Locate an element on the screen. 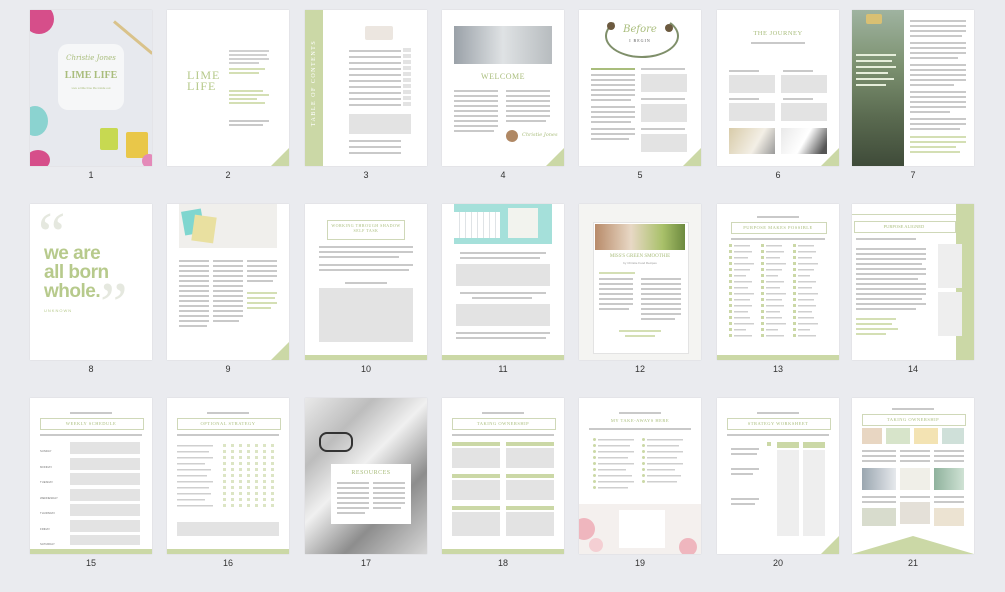  page-thumbnail: WORKING THROUGH SHADOW SELF TASK 10 is located at coordinates (366, 289).